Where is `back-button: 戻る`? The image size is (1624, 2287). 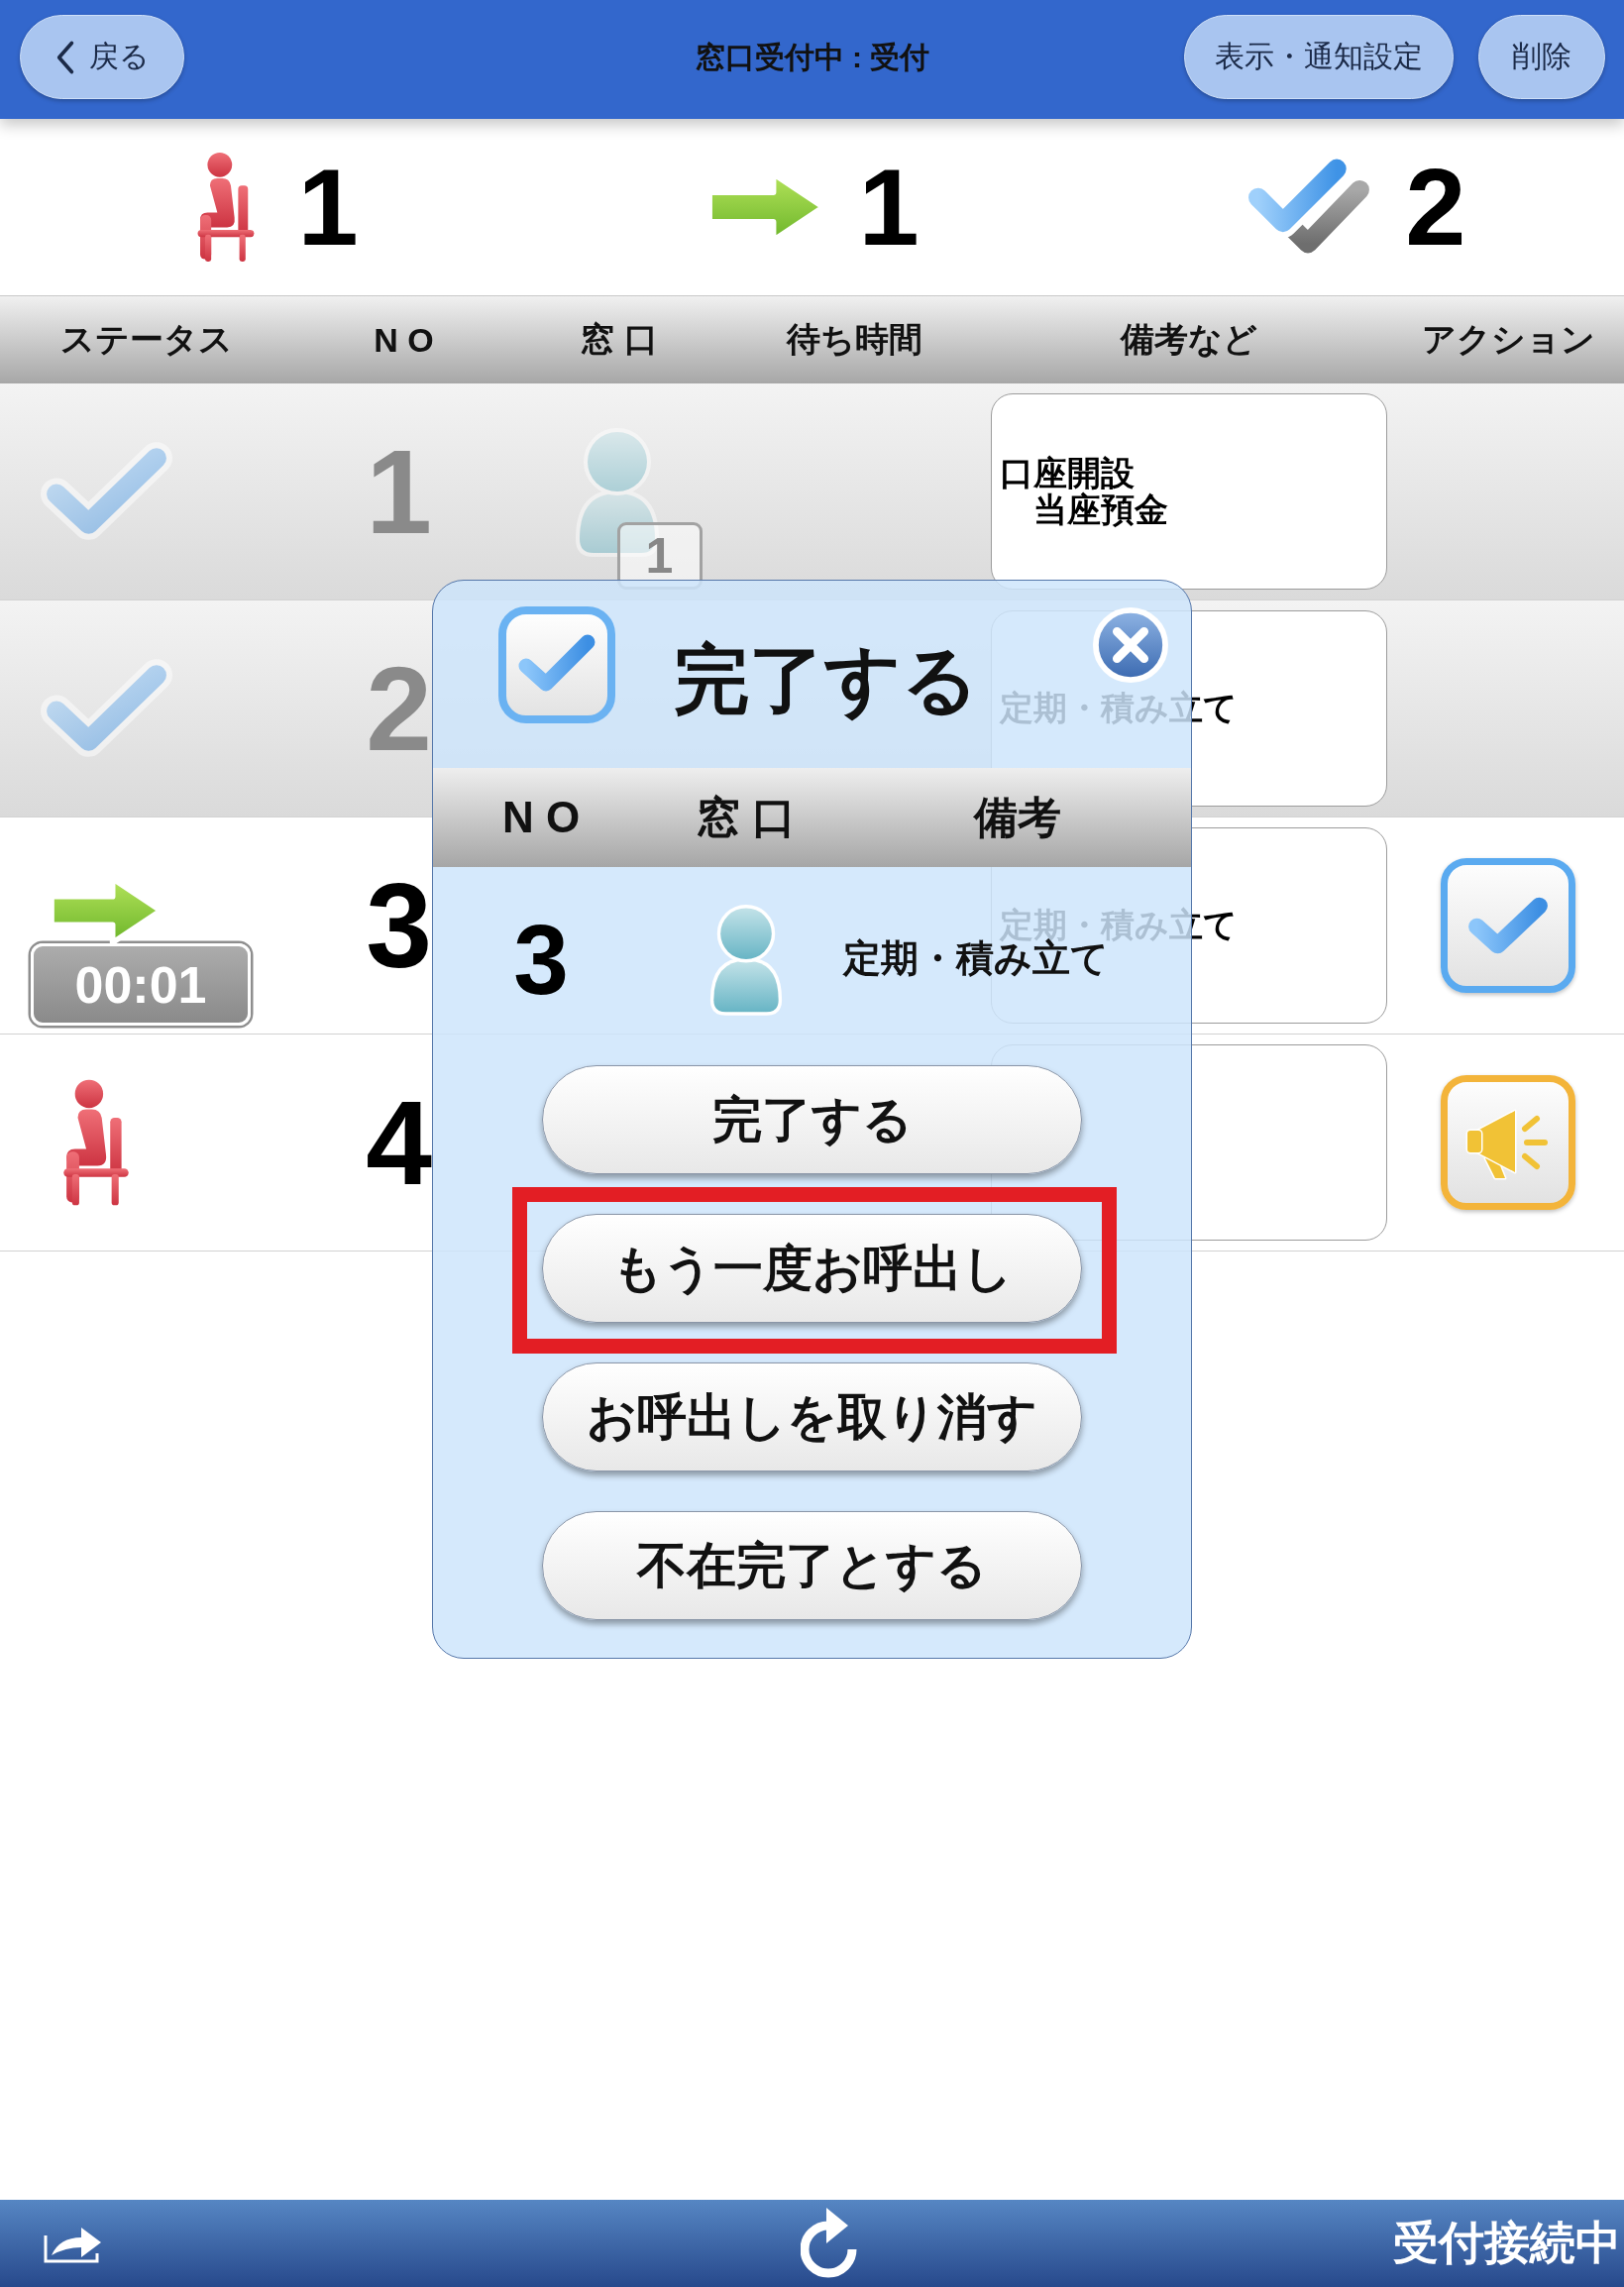 back-button: 戻る is located at coordinates (102, 57).